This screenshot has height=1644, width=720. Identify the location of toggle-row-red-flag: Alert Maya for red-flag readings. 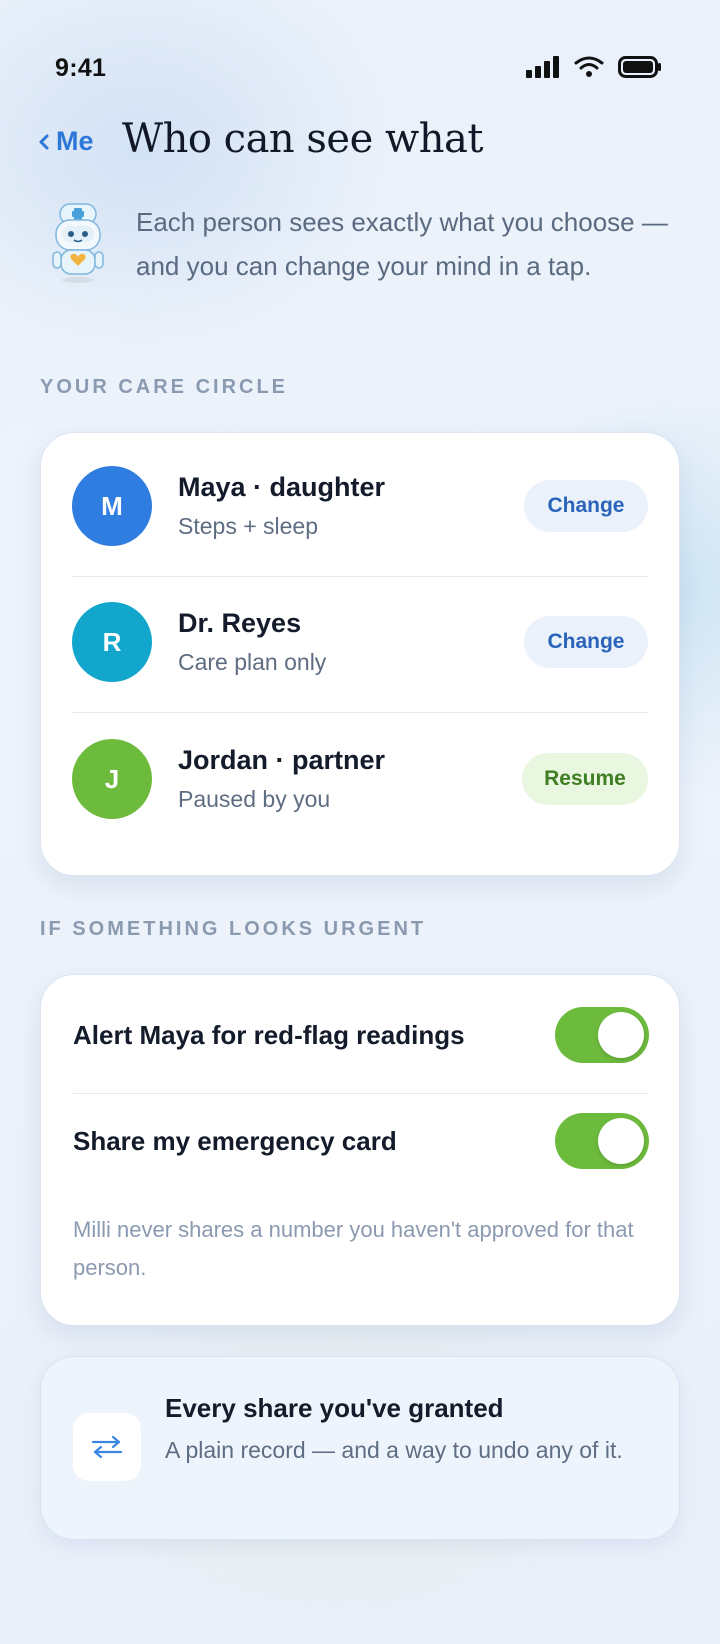
(361, 1035).